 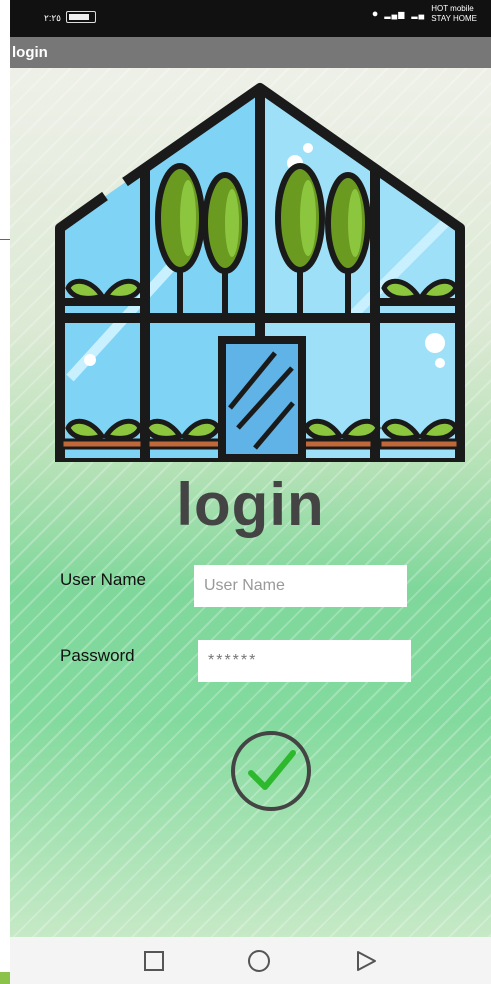 I want to click on carrier-line1: HOT mobile, so click(x=452, y=8).